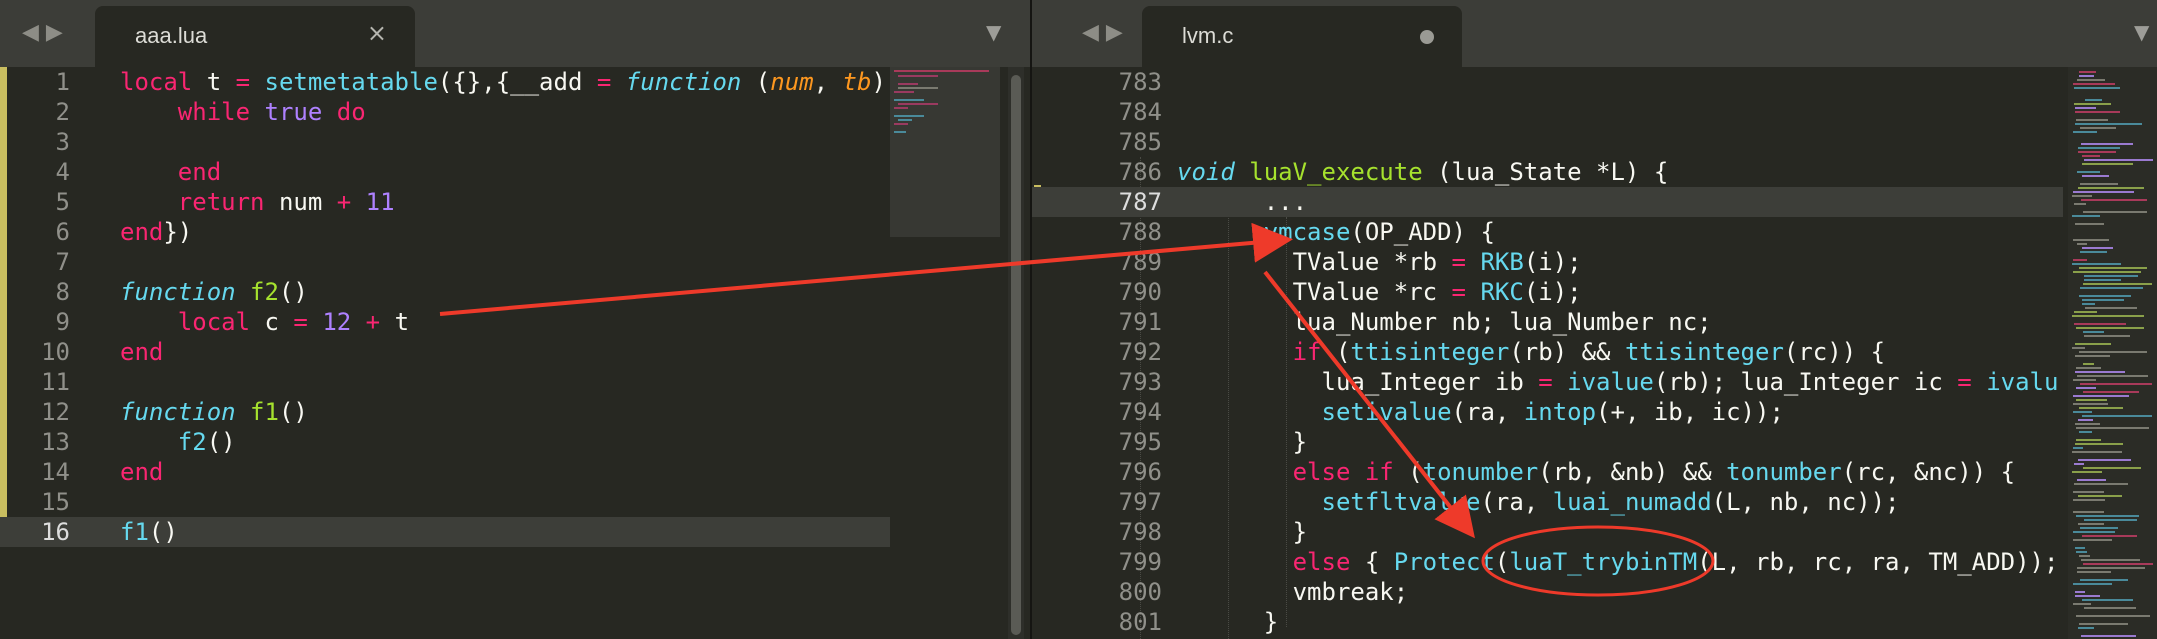 This screenshot has height=639, width=2157. I want to click on code-text: f2(), so click(178, 442).